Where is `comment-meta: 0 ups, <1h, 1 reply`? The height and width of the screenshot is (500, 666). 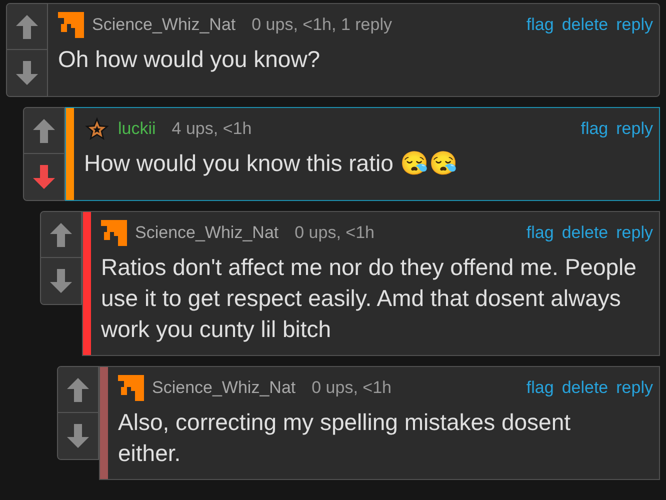
comment-meta: 0 ups, <1h, 1 reply is located at coordinates (322, 25).